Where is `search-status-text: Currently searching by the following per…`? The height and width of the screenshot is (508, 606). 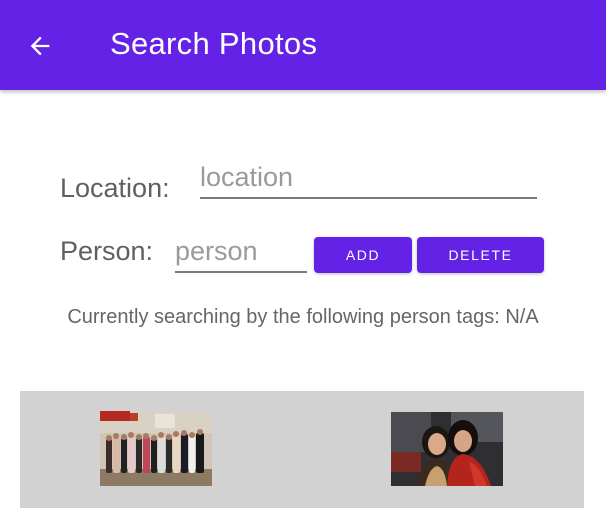
search-status-text: Currently searching by the following per… is located at coordinates (303, 317).